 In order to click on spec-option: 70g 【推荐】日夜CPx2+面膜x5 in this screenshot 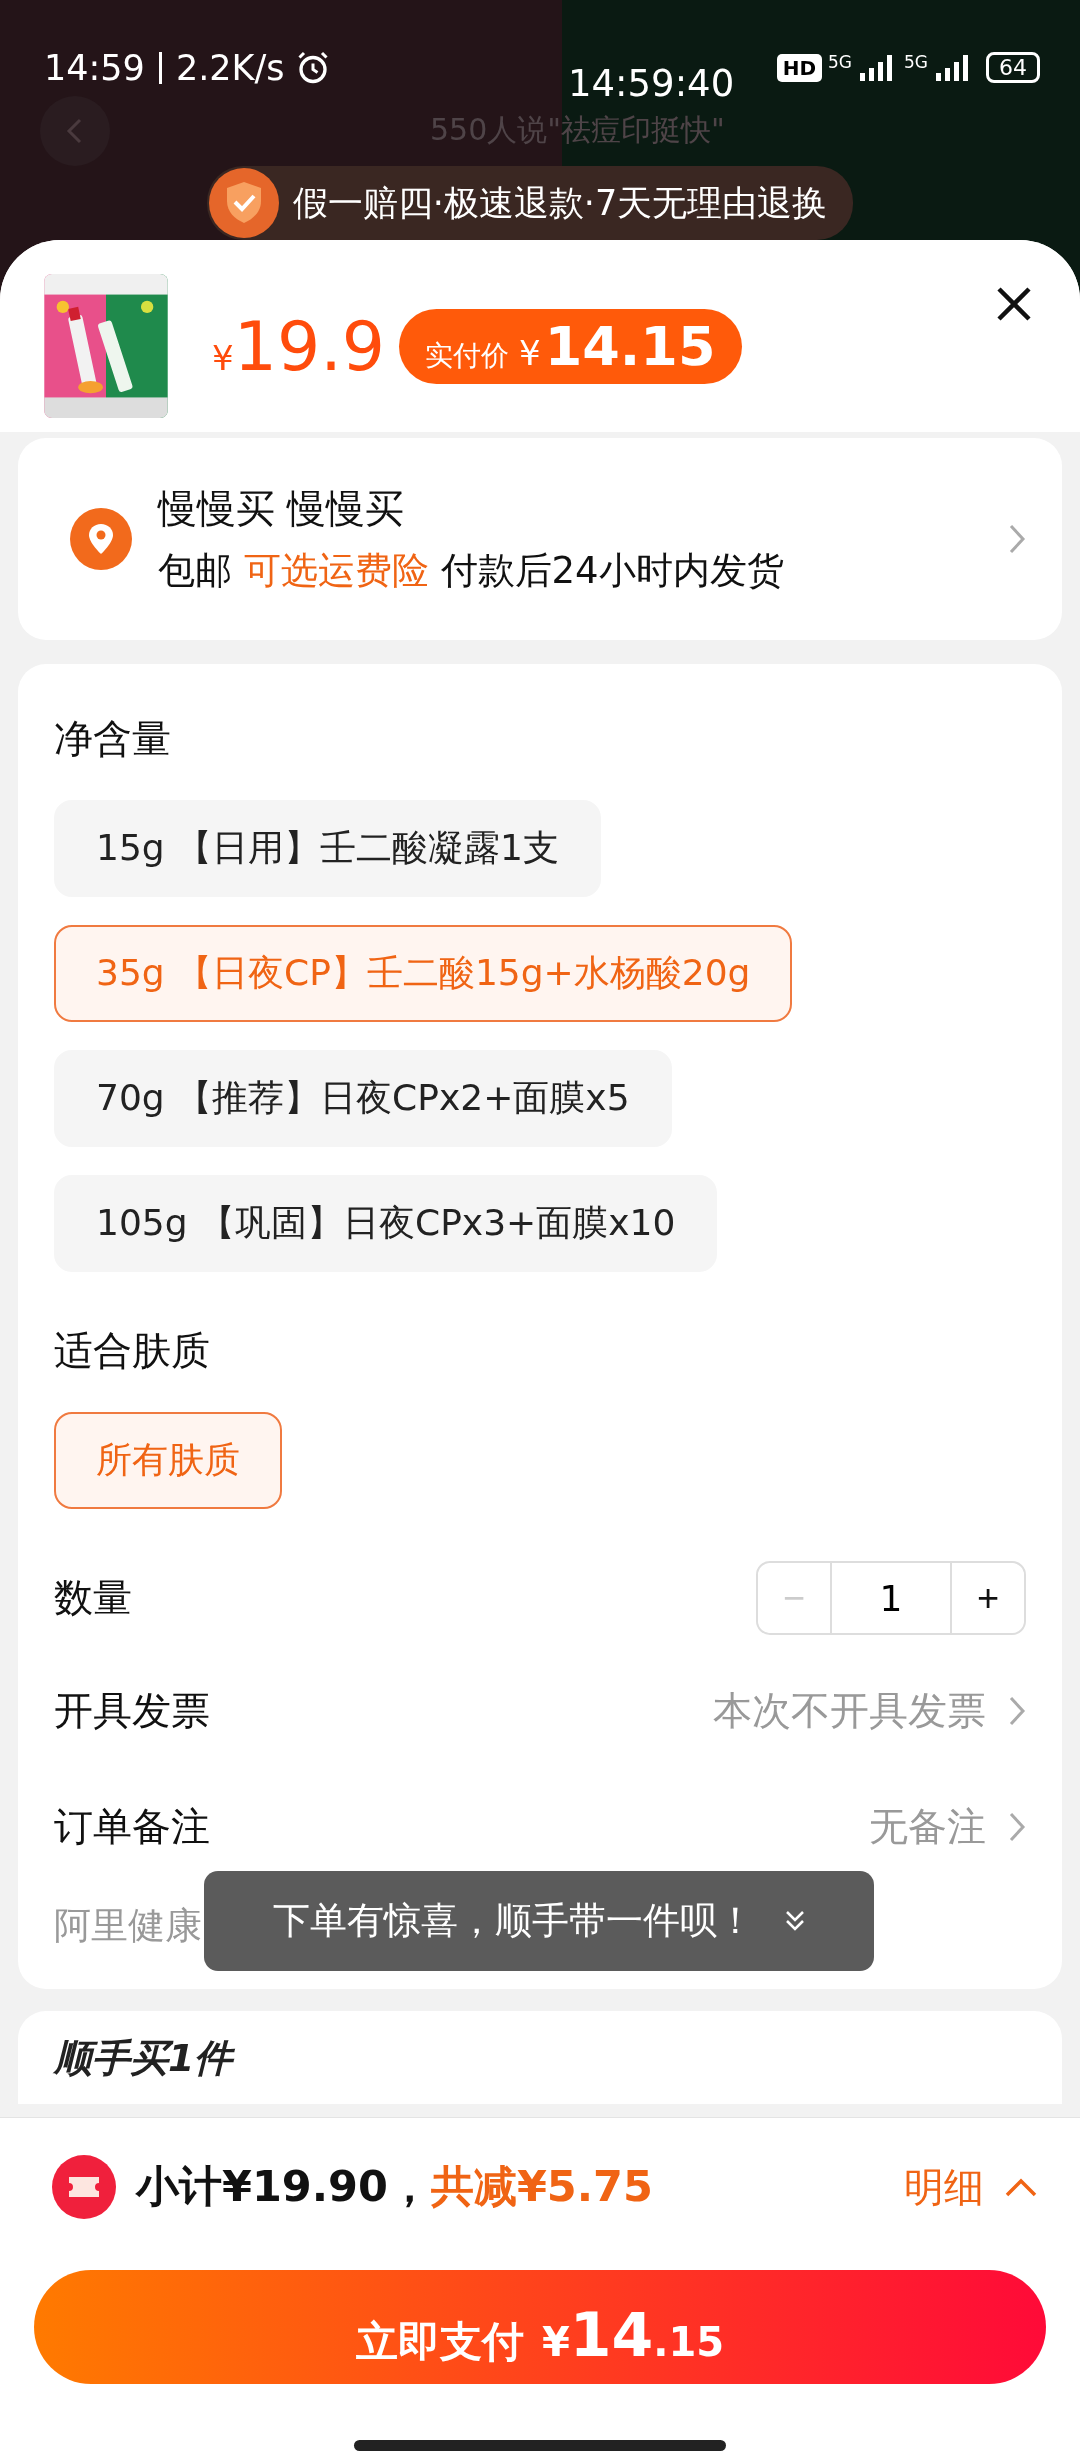, I will do `click(363, 1098)`.